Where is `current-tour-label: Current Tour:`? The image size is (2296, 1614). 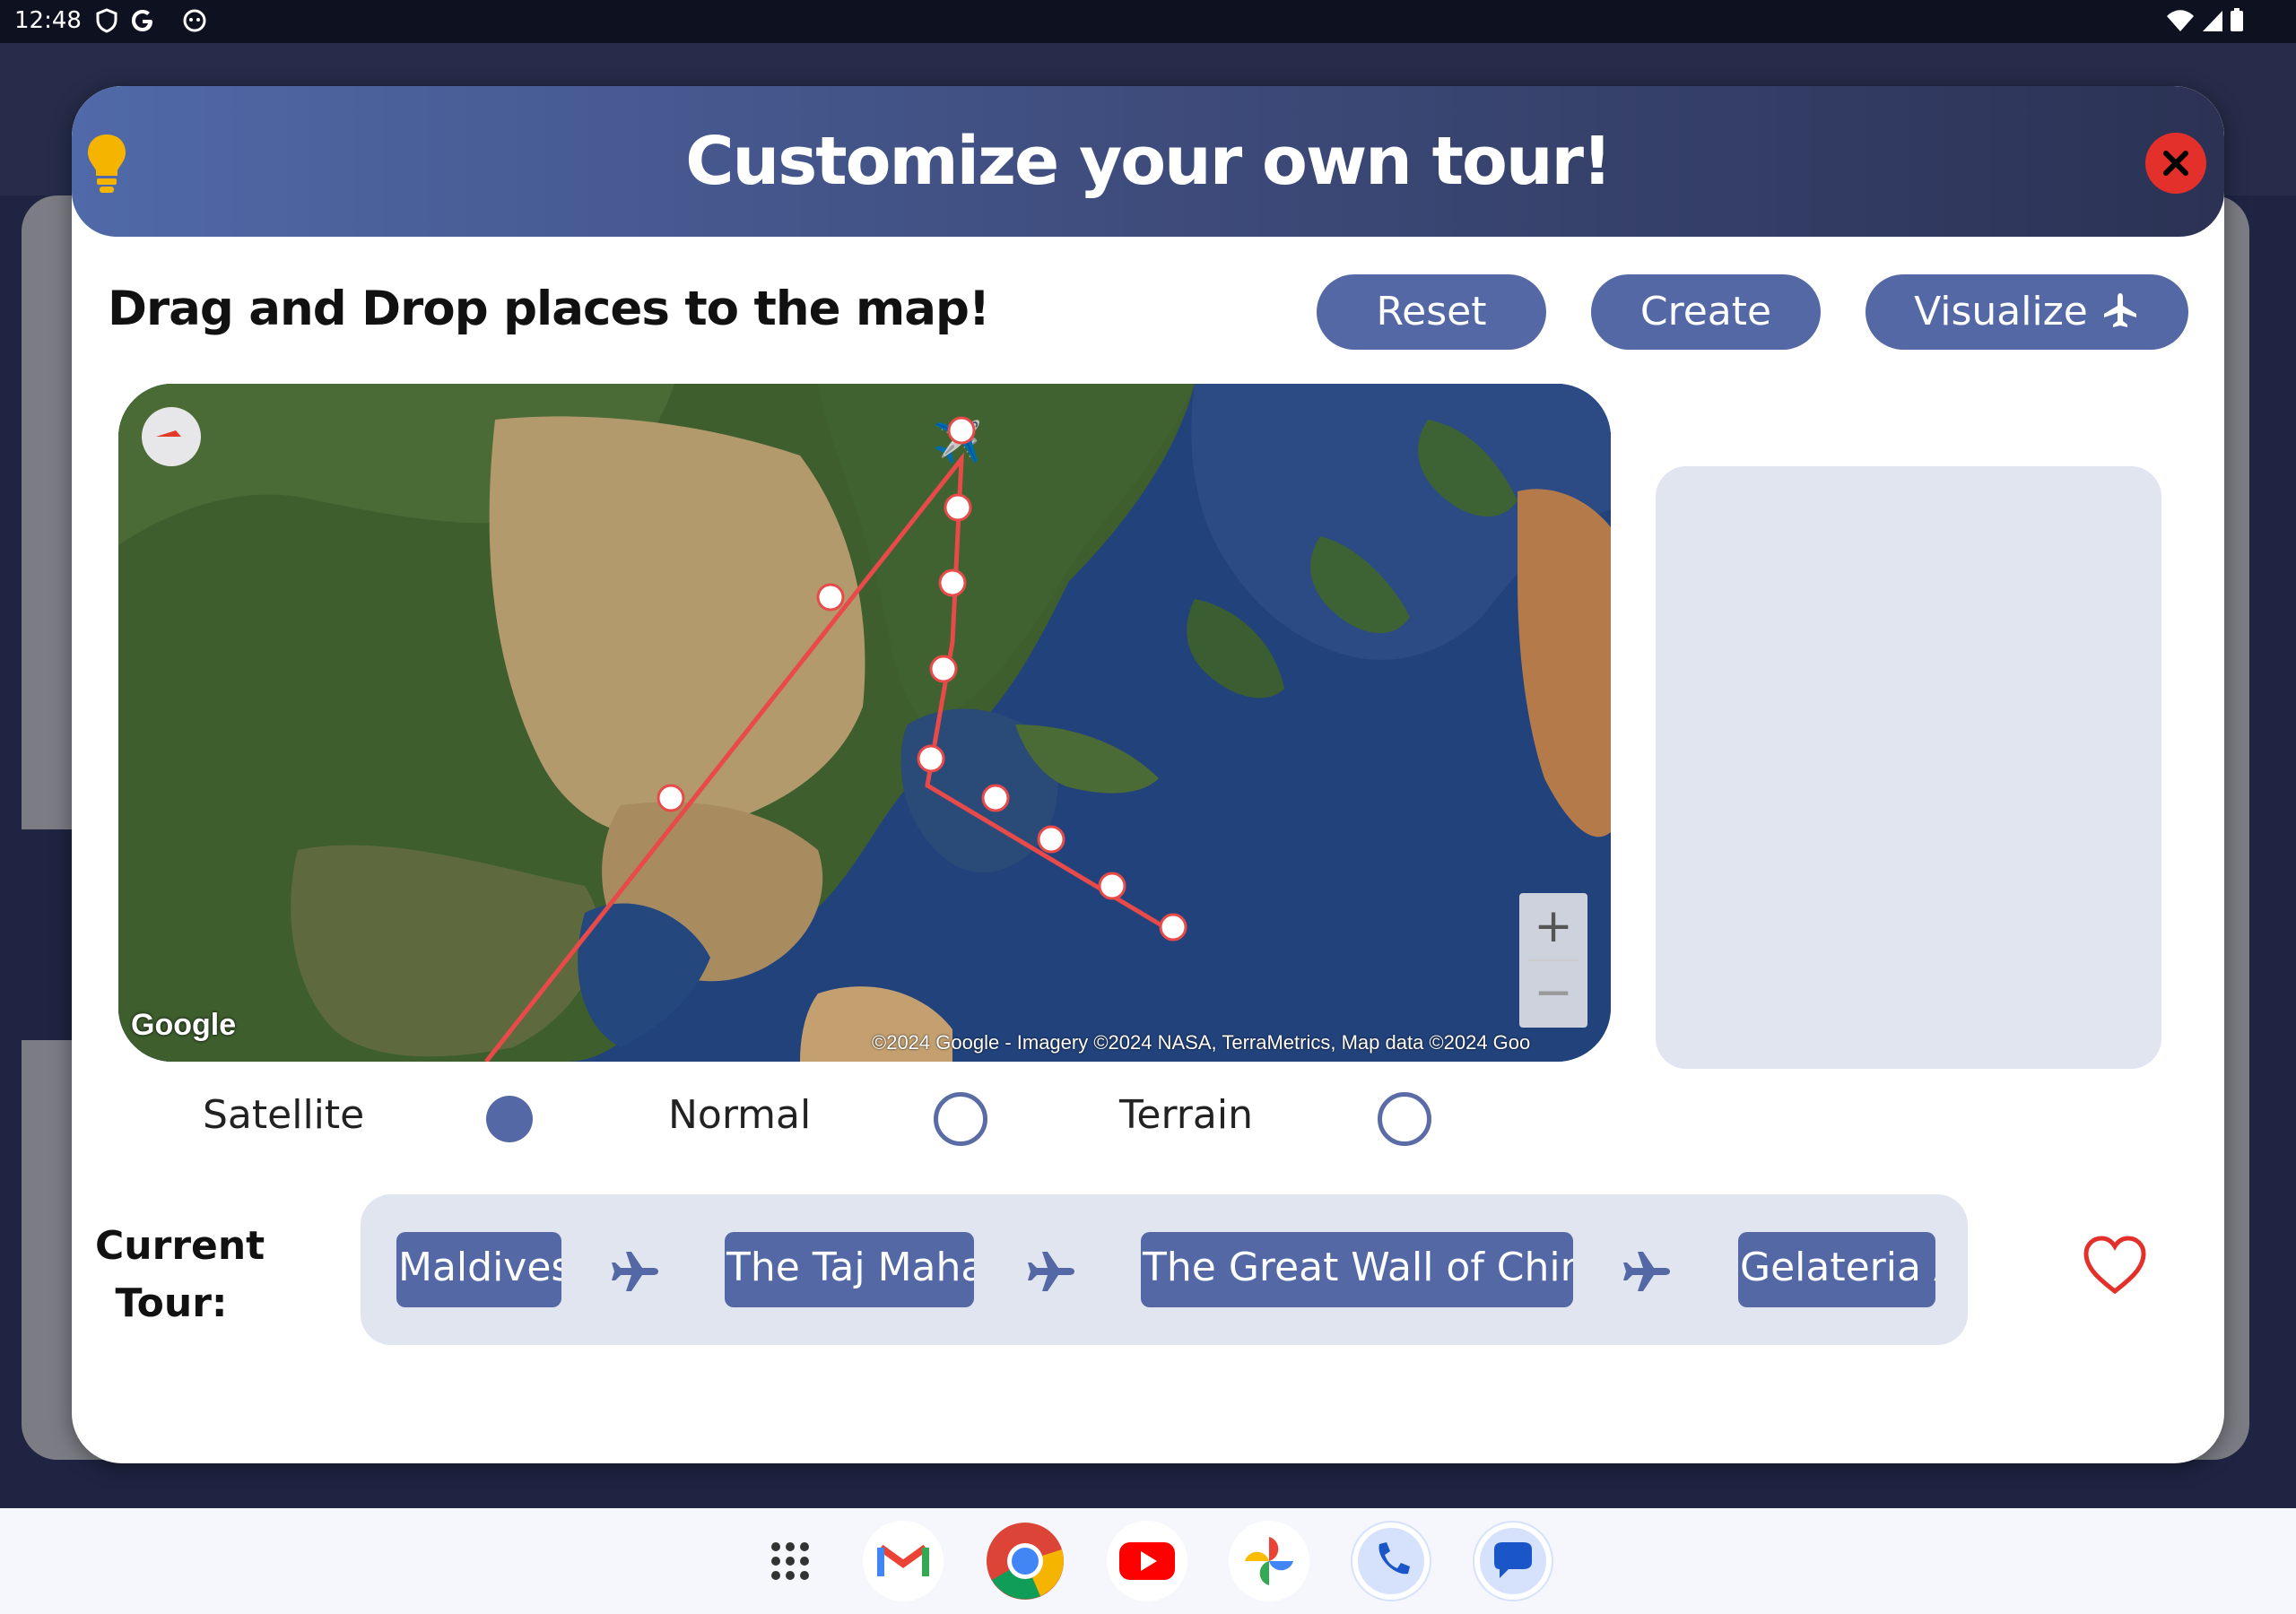
current-tour-label: Current Tour: is located at coordinates (180, 1274).